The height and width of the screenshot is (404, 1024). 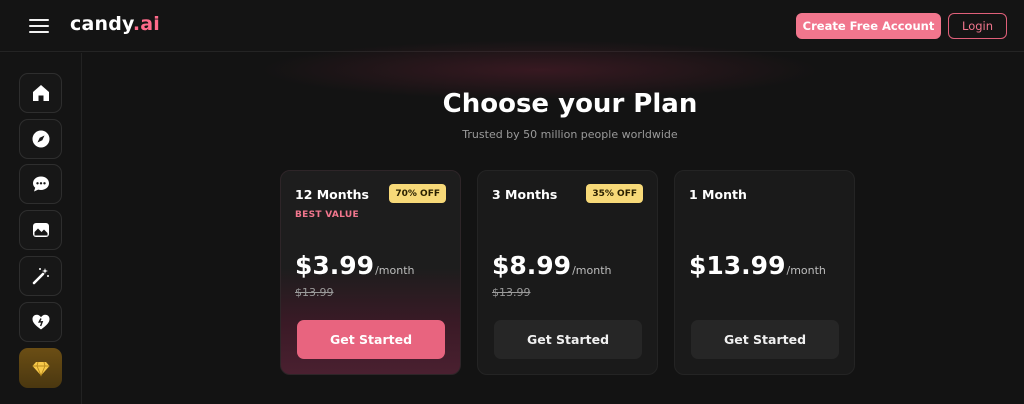 I want to click on sidebar-item-home, so click(x=40, y=93).